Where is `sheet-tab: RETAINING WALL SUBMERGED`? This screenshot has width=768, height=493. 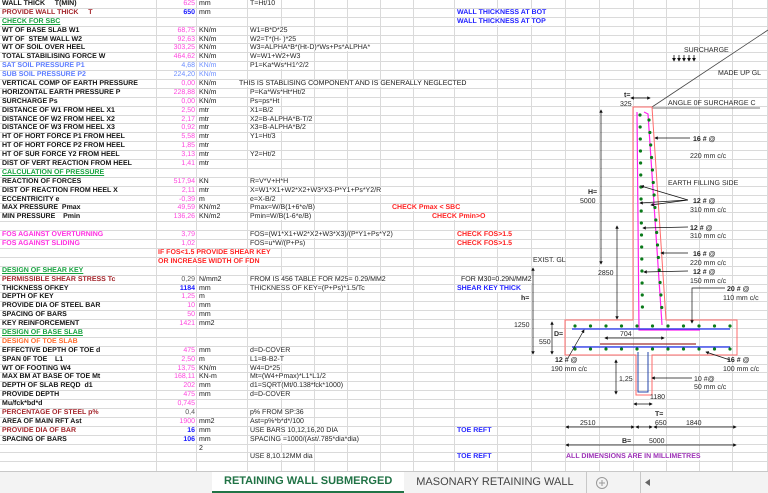
sheet-tab: RETAINING WALL SUBMERGED is located at coordinates (308, 482).